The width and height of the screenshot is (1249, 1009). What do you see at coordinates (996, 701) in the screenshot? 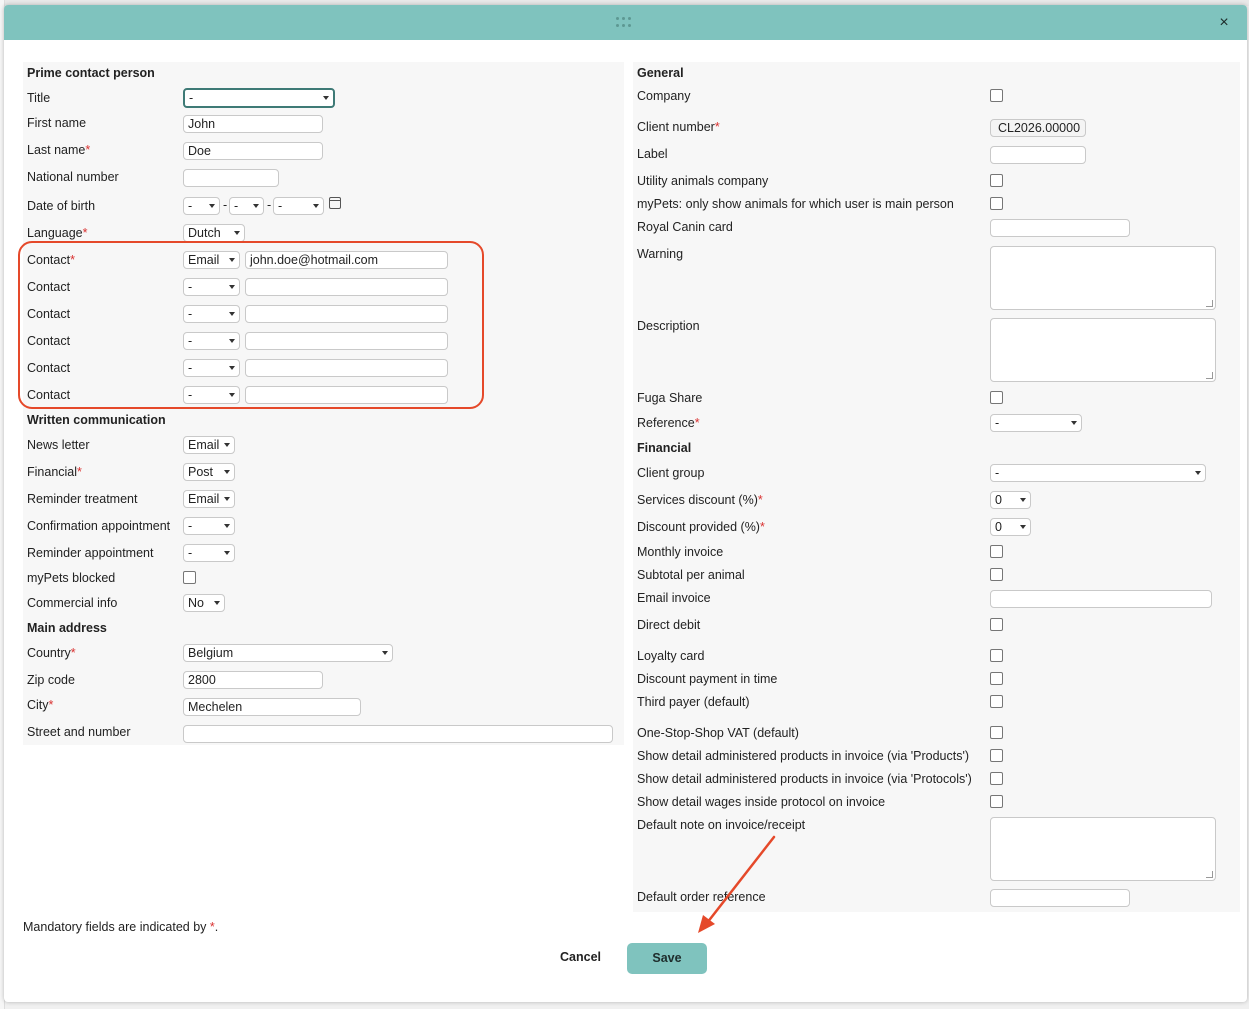
I see `third-payer-checkbox` at bounding box center [996, 701].